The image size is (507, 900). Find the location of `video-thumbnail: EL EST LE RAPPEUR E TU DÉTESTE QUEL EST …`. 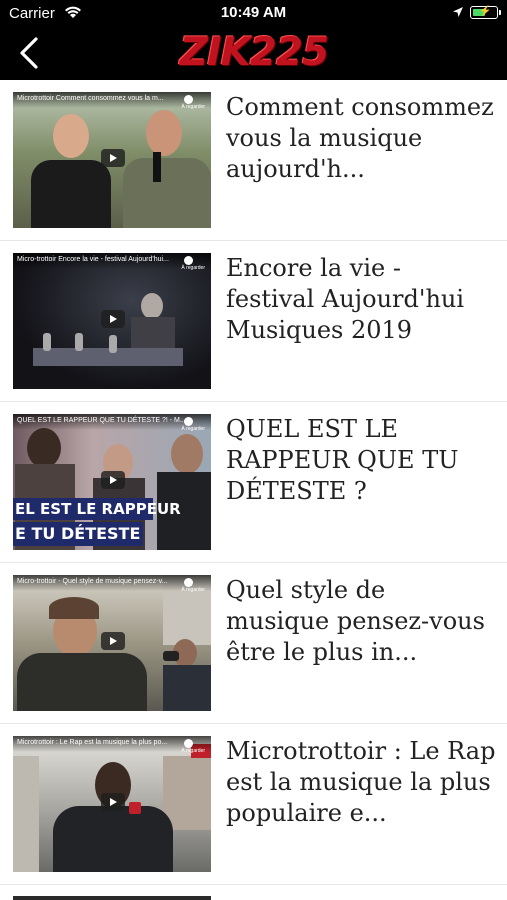

video-thumbnail: EL EST LE RAPPEUR E TU DÉTESTE QUEL EST … is located at coordinates (112, 482).